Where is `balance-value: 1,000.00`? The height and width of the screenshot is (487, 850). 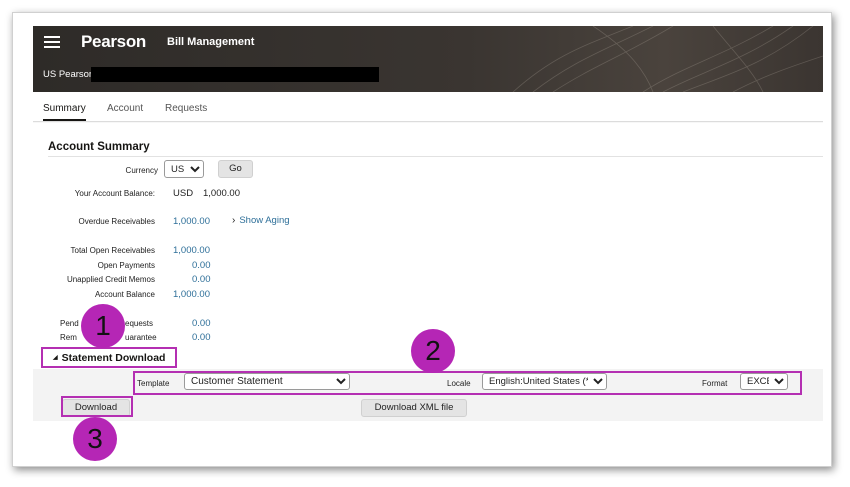 balance-value: 1,000.00 is located at coordinates (221, 193).